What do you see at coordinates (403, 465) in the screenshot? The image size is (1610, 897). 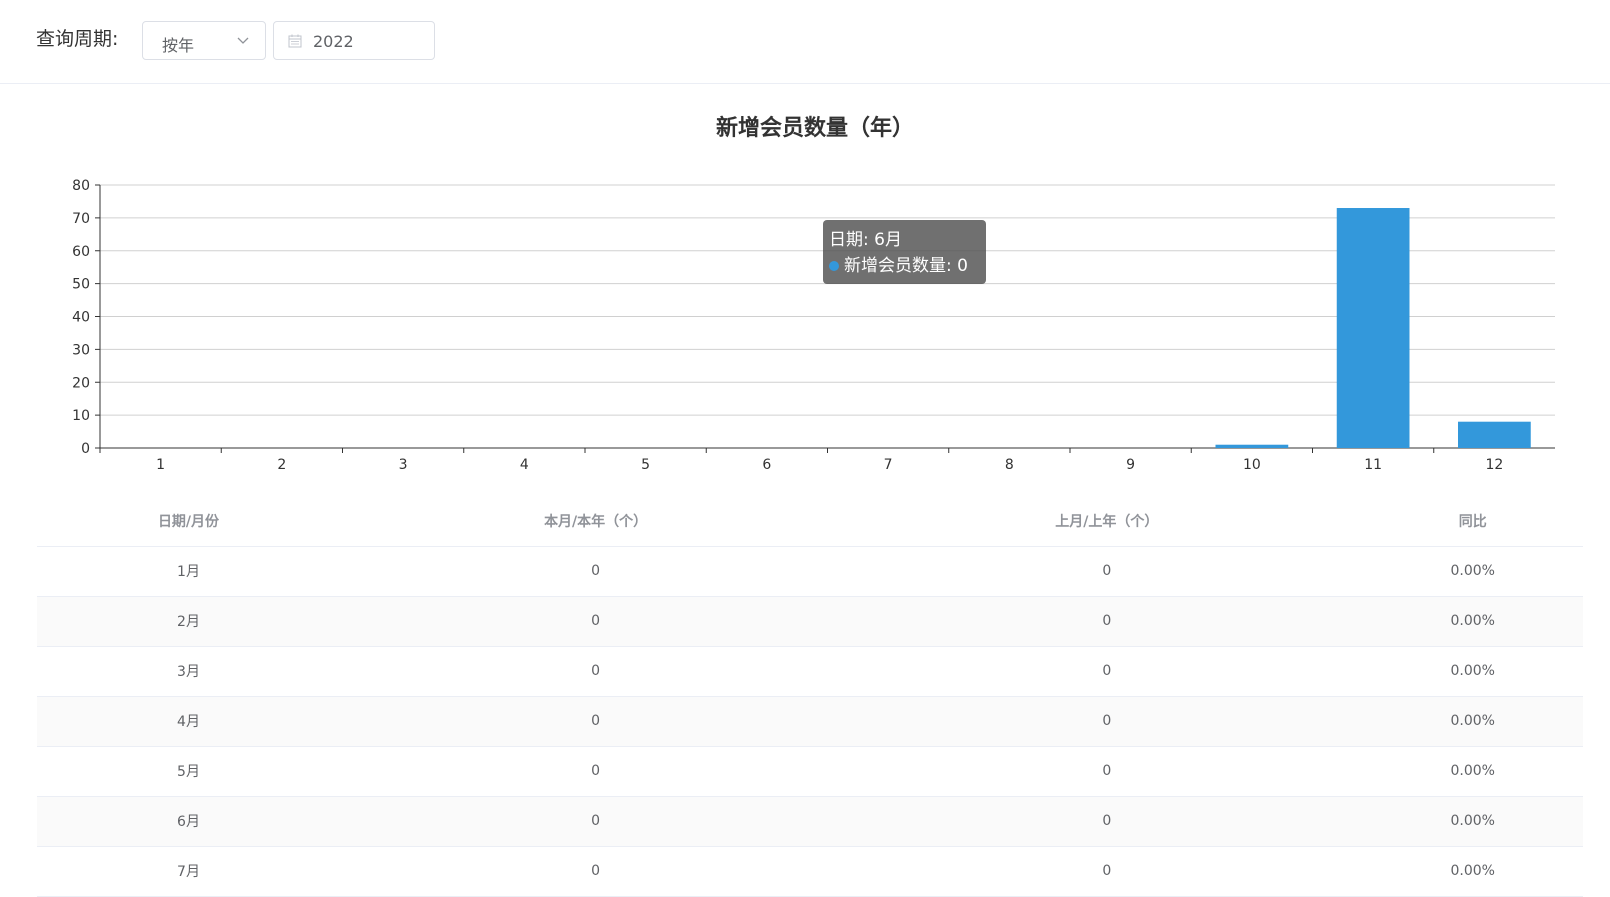 I see `x-tick-label: 3` at bounding box center [403, 465].